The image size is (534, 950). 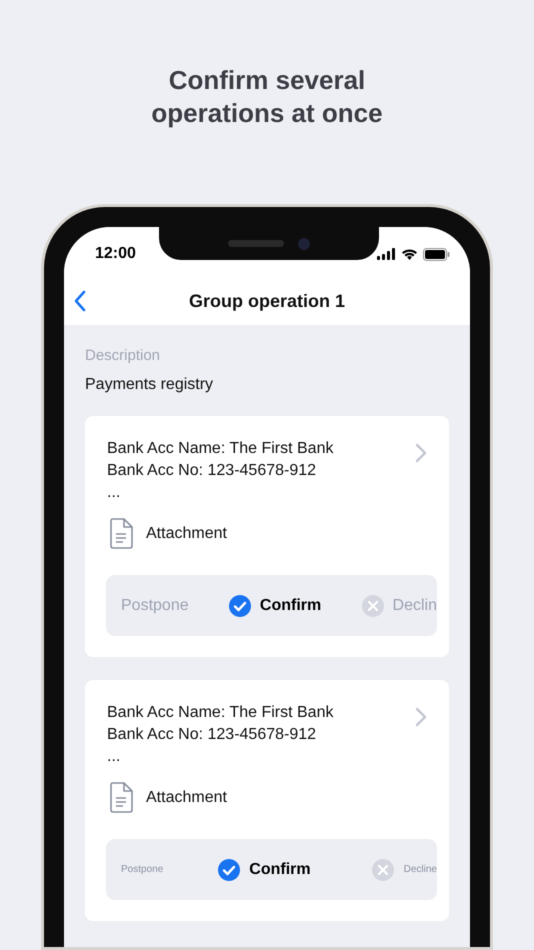 I want to click on screen-title: Group operation 1, so click(x=266, y=301).